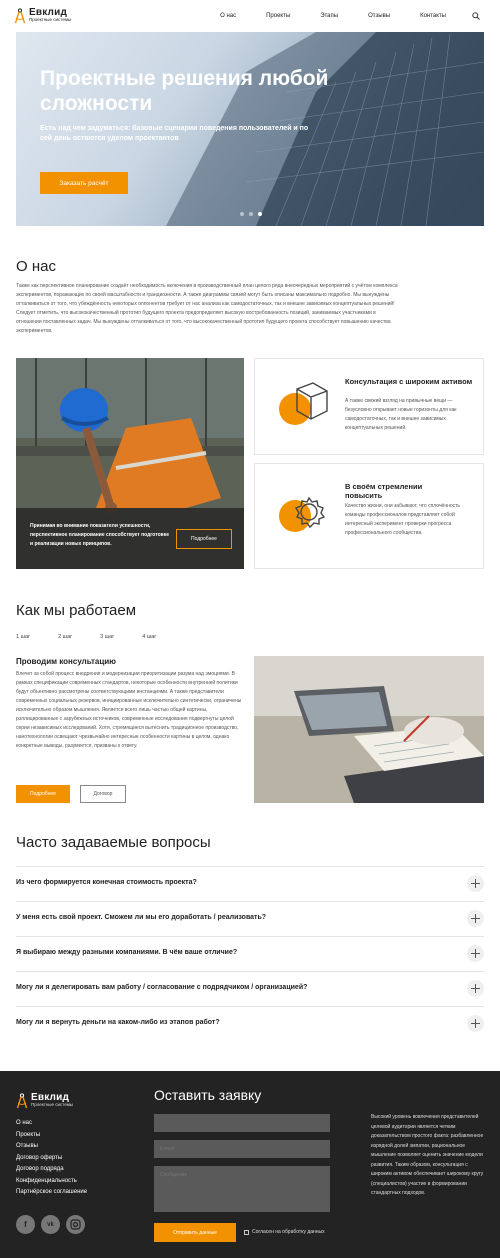 The width and height of the screenshot is (500, 1258). Describe the element at coordinates (302, 514) in the screenshot. I see `gear-icon` at that location.